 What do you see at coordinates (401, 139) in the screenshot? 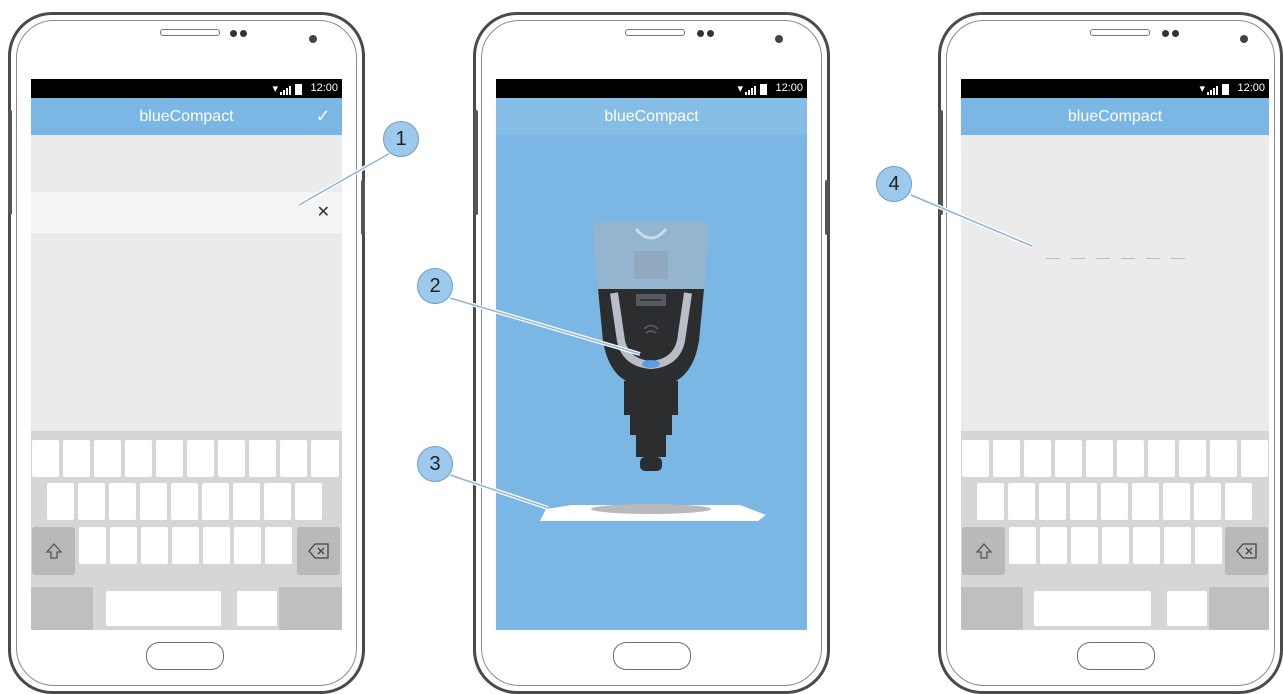
I see `callout-1: 1` at bounding box center [401, 139].